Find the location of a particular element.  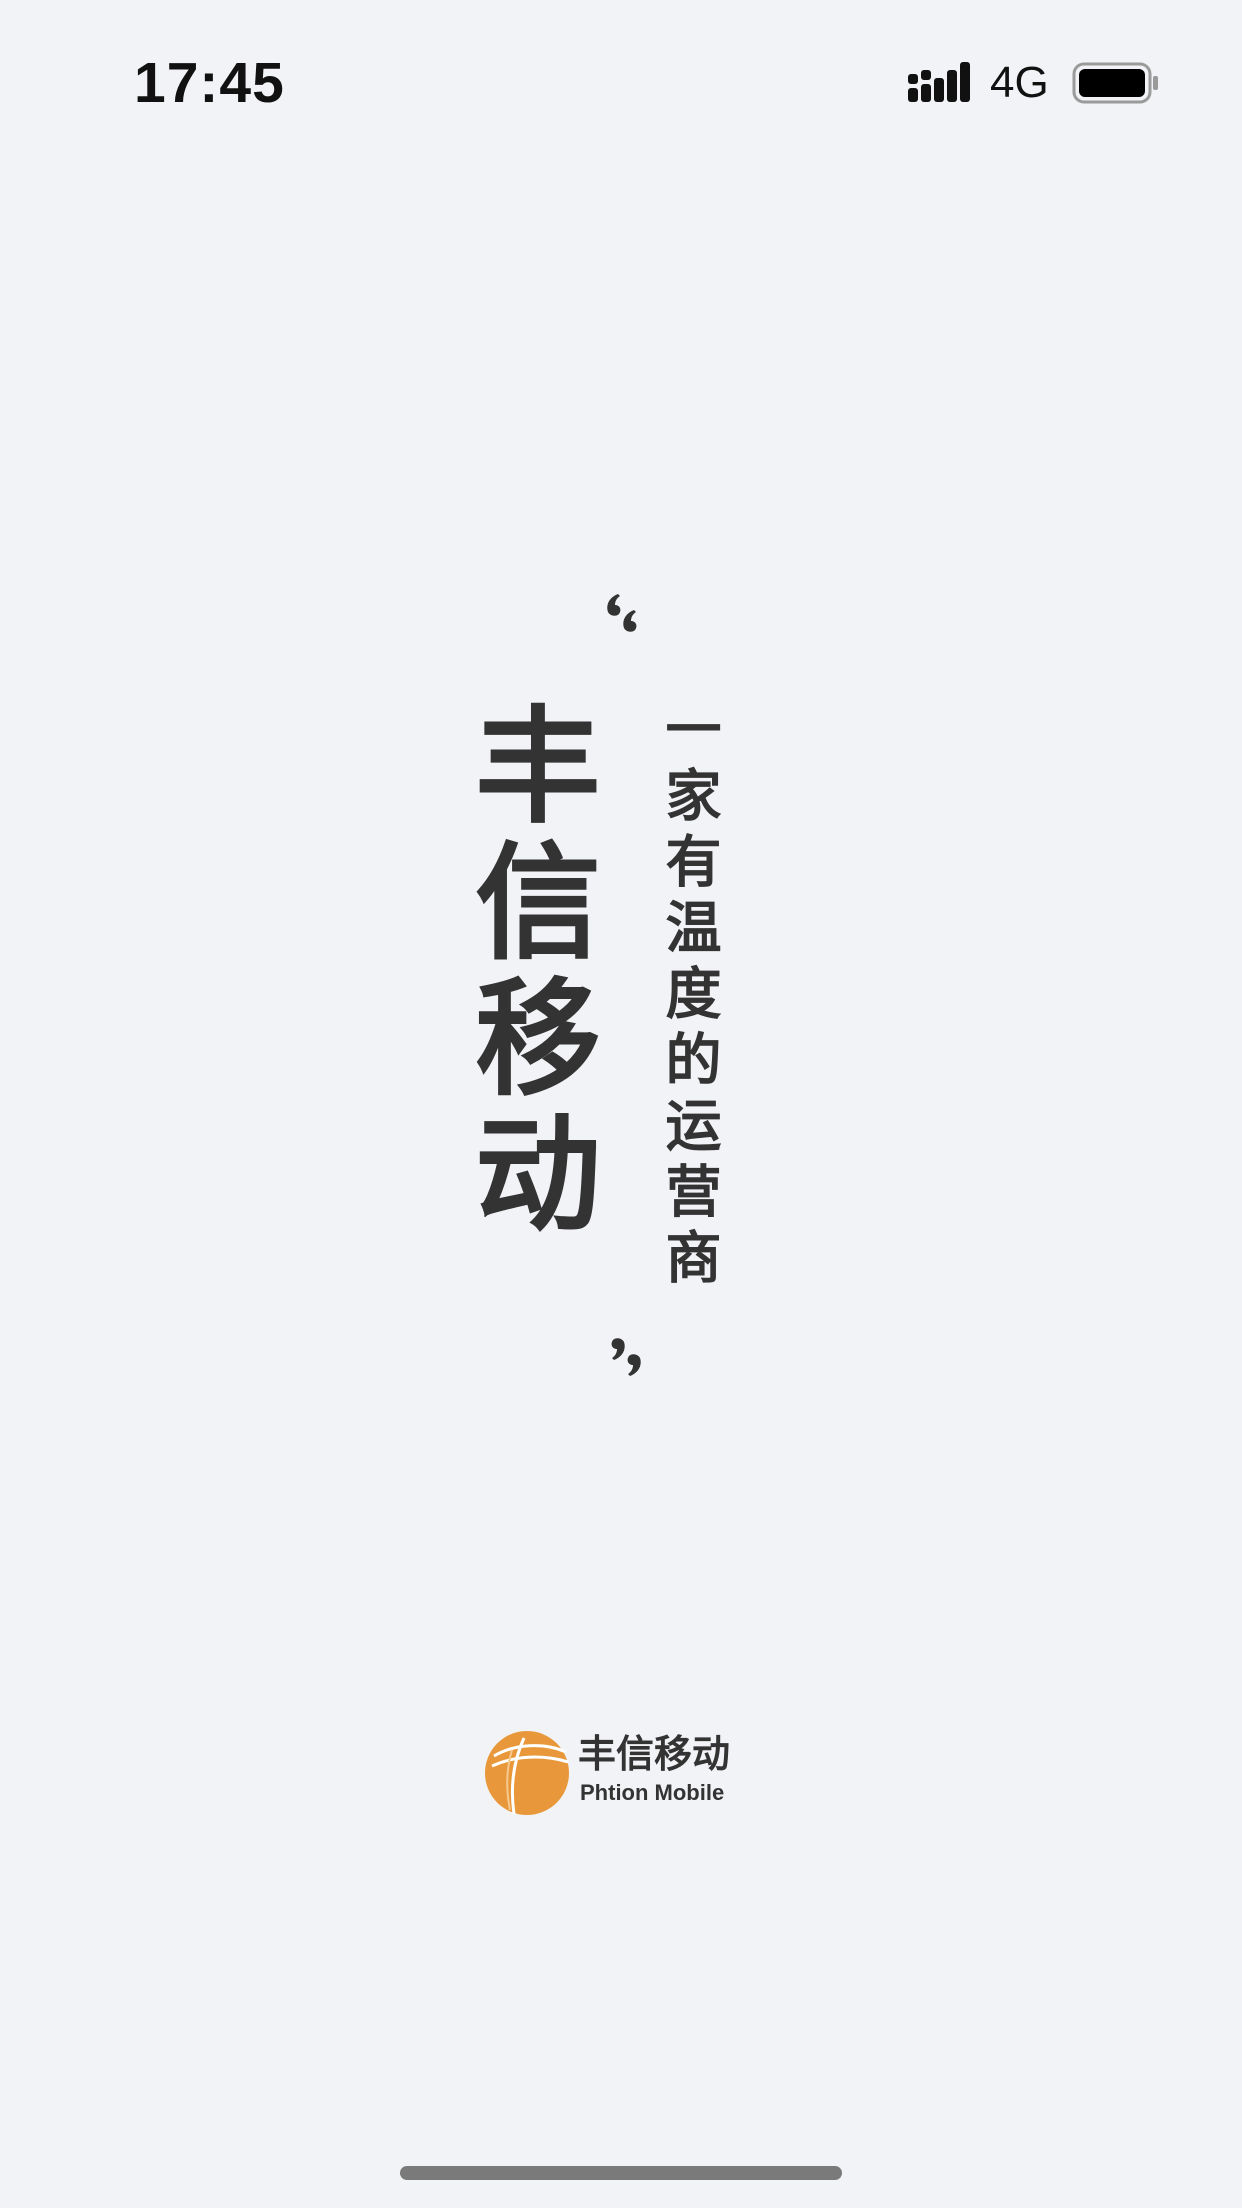

open-quote-icon is located at coordinates (622, 613).